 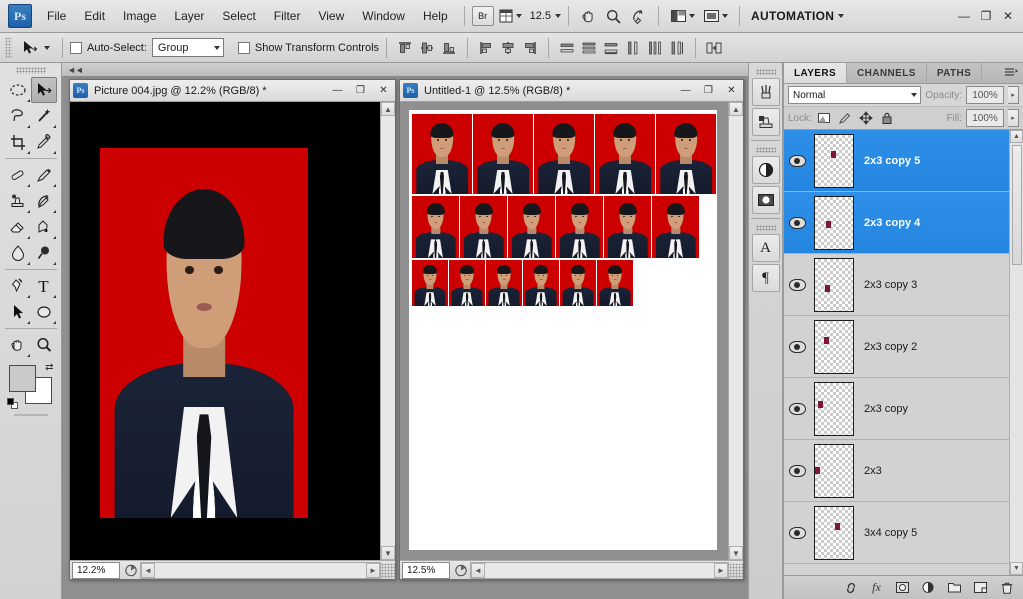 What do you see at coordinates (22, 378) in the screenshot?
I see `foreground-color-swatch` at bounding box center [22, 378].